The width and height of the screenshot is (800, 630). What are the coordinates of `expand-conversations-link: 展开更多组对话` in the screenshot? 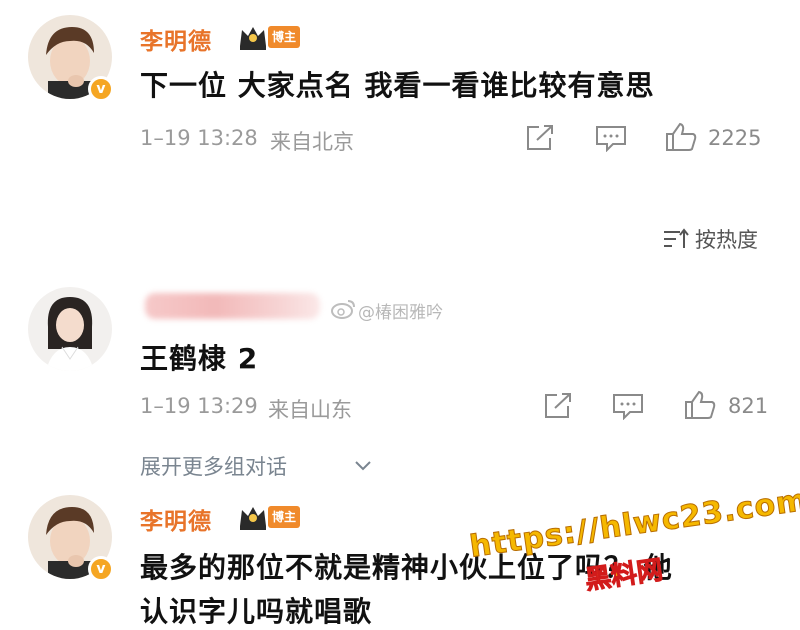 It's located at (213, 466).